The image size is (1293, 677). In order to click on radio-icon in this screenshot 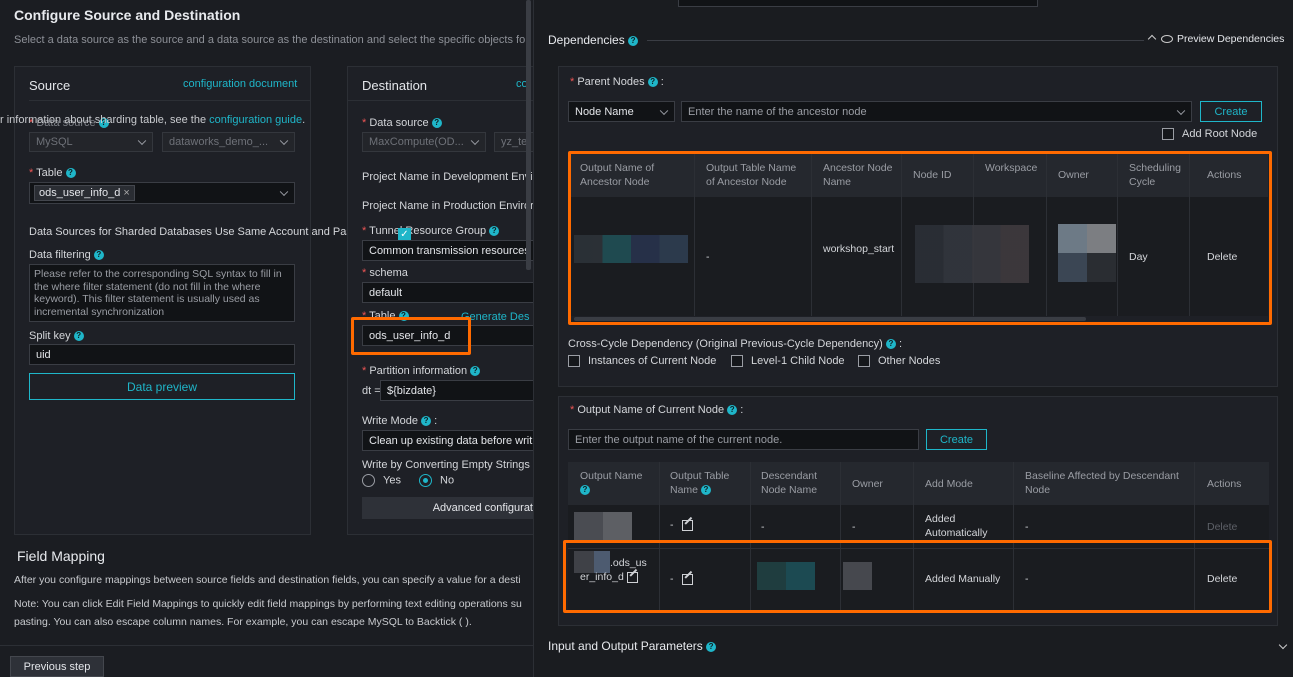, I will do `click(368, 480)`.